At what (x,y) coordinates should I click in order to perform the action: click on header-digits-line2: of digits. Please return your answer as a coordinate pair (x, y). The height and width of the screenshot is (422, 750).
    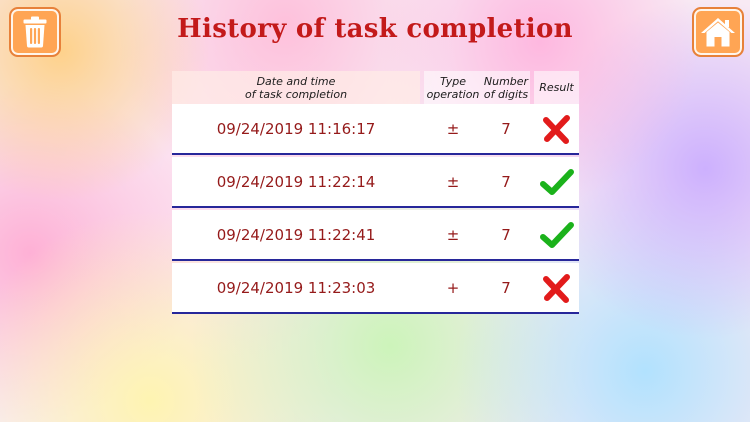
    Looking at the image, I should click on (506, 94).